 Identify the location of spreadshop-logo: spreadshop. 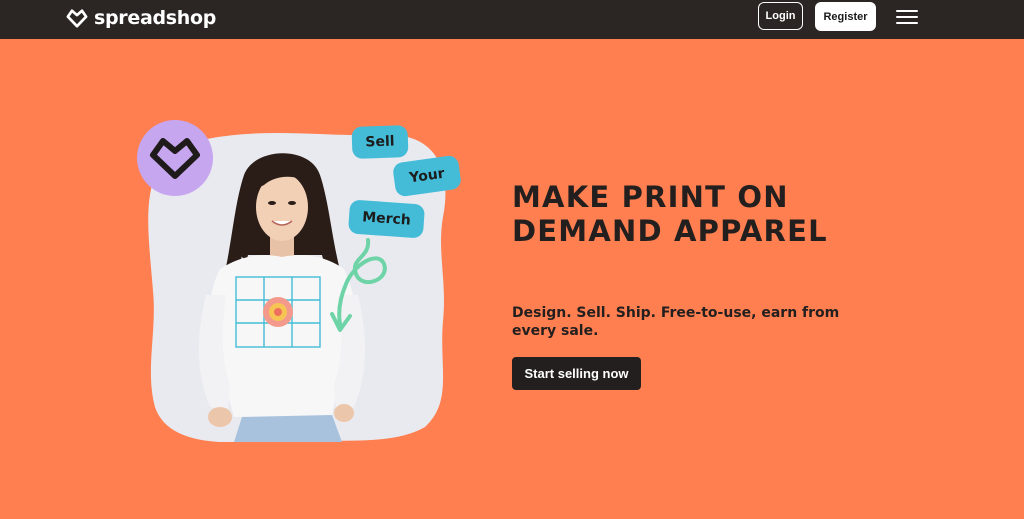
(141, 18).